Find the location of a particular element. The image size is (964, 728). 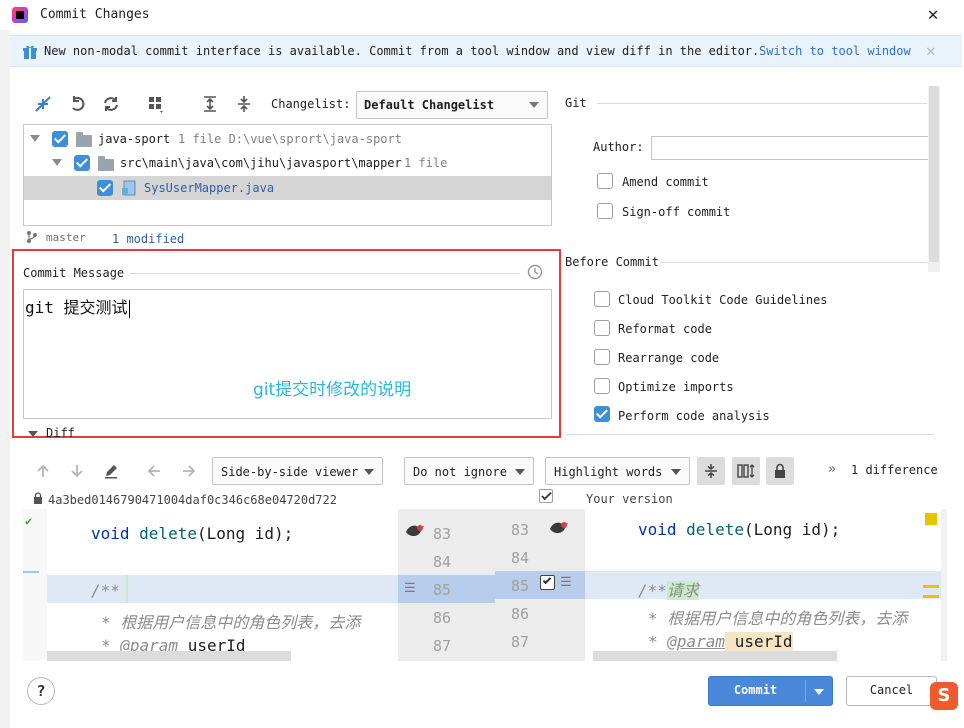

code-javadoc-tag: @param is located at coordinates (696, 641).